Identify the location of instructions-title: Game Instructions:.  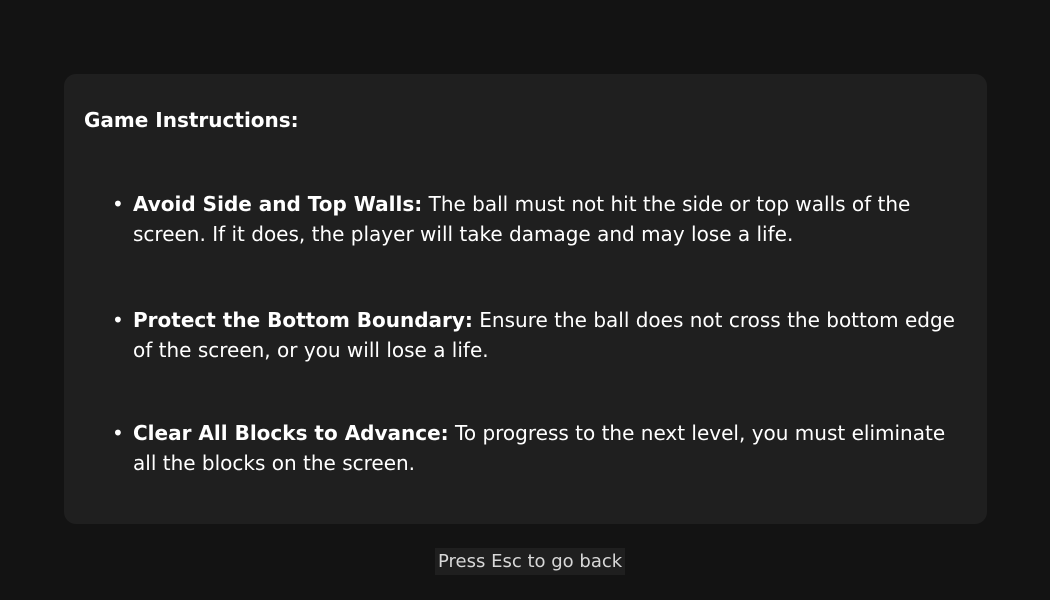
(191, 120).